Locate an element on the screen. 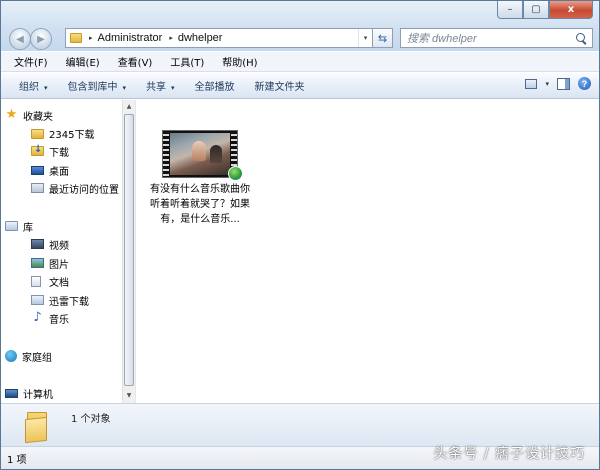 The height and width of the screenshot is (470, 600). video-frame is located at coordinates (200, 154).